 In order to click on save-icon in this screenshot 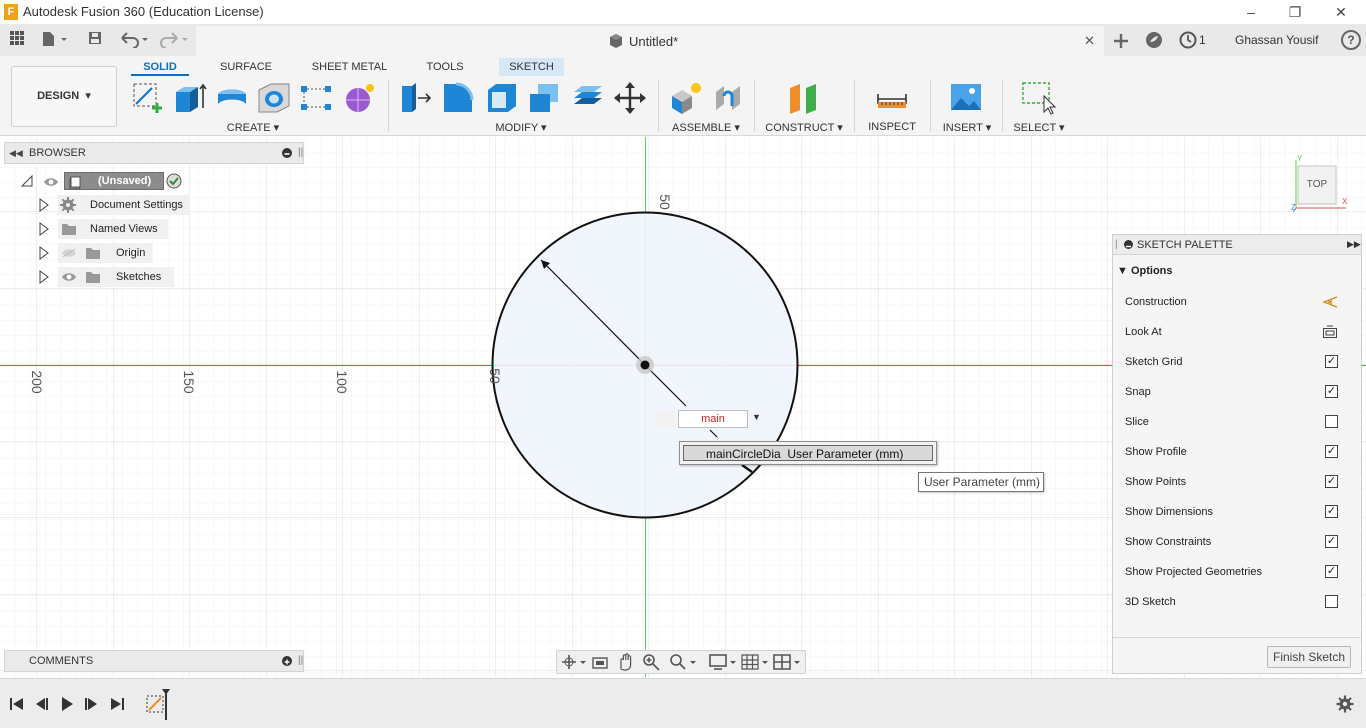, I will do `click(95, 40)`.